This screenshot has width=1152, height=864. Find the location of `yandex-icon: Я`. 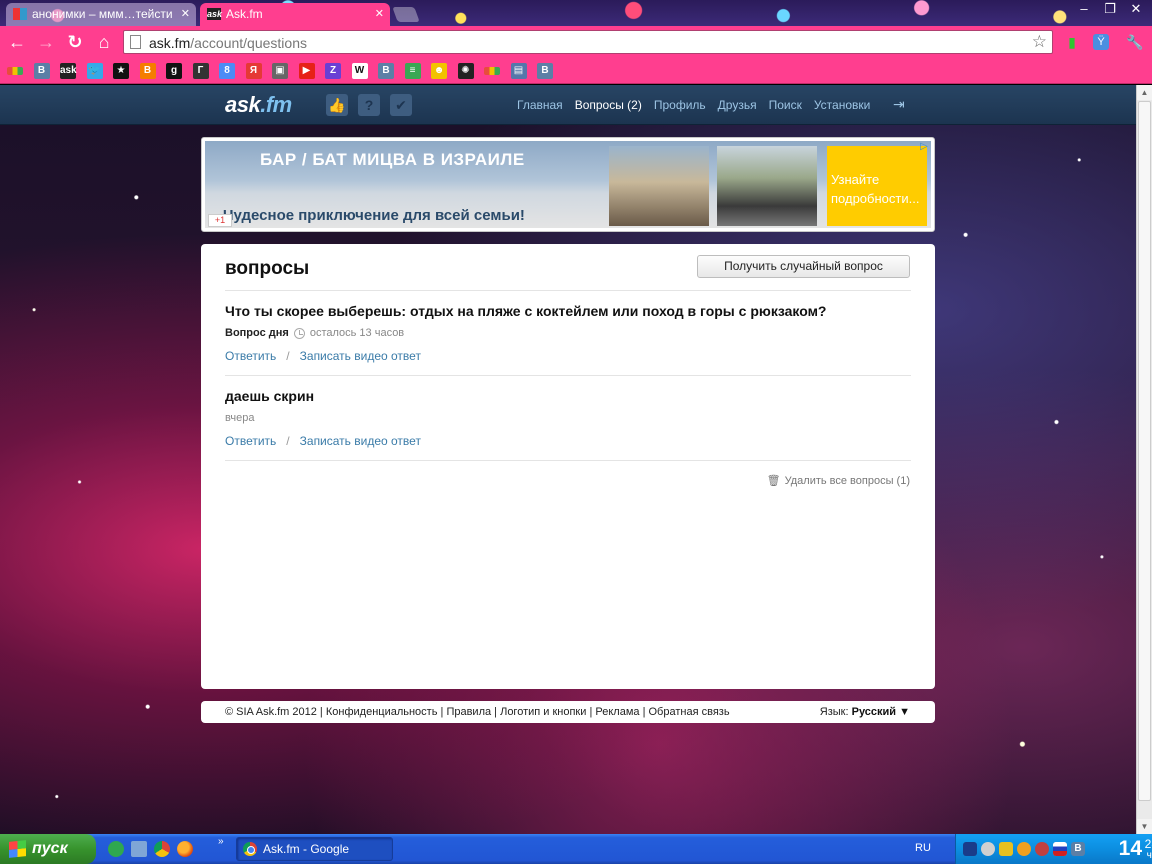

yandex-icon: Я is located at coordinates (253, 71).